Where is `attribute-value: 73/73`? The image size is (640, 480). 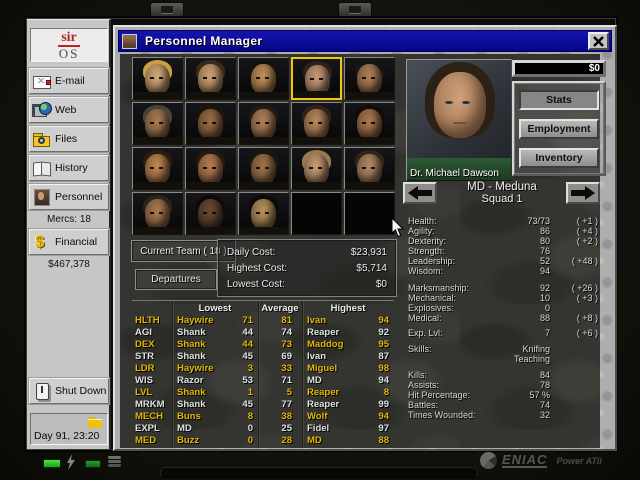 attribute-value: 73/73 is located at coordinates (538, 221).